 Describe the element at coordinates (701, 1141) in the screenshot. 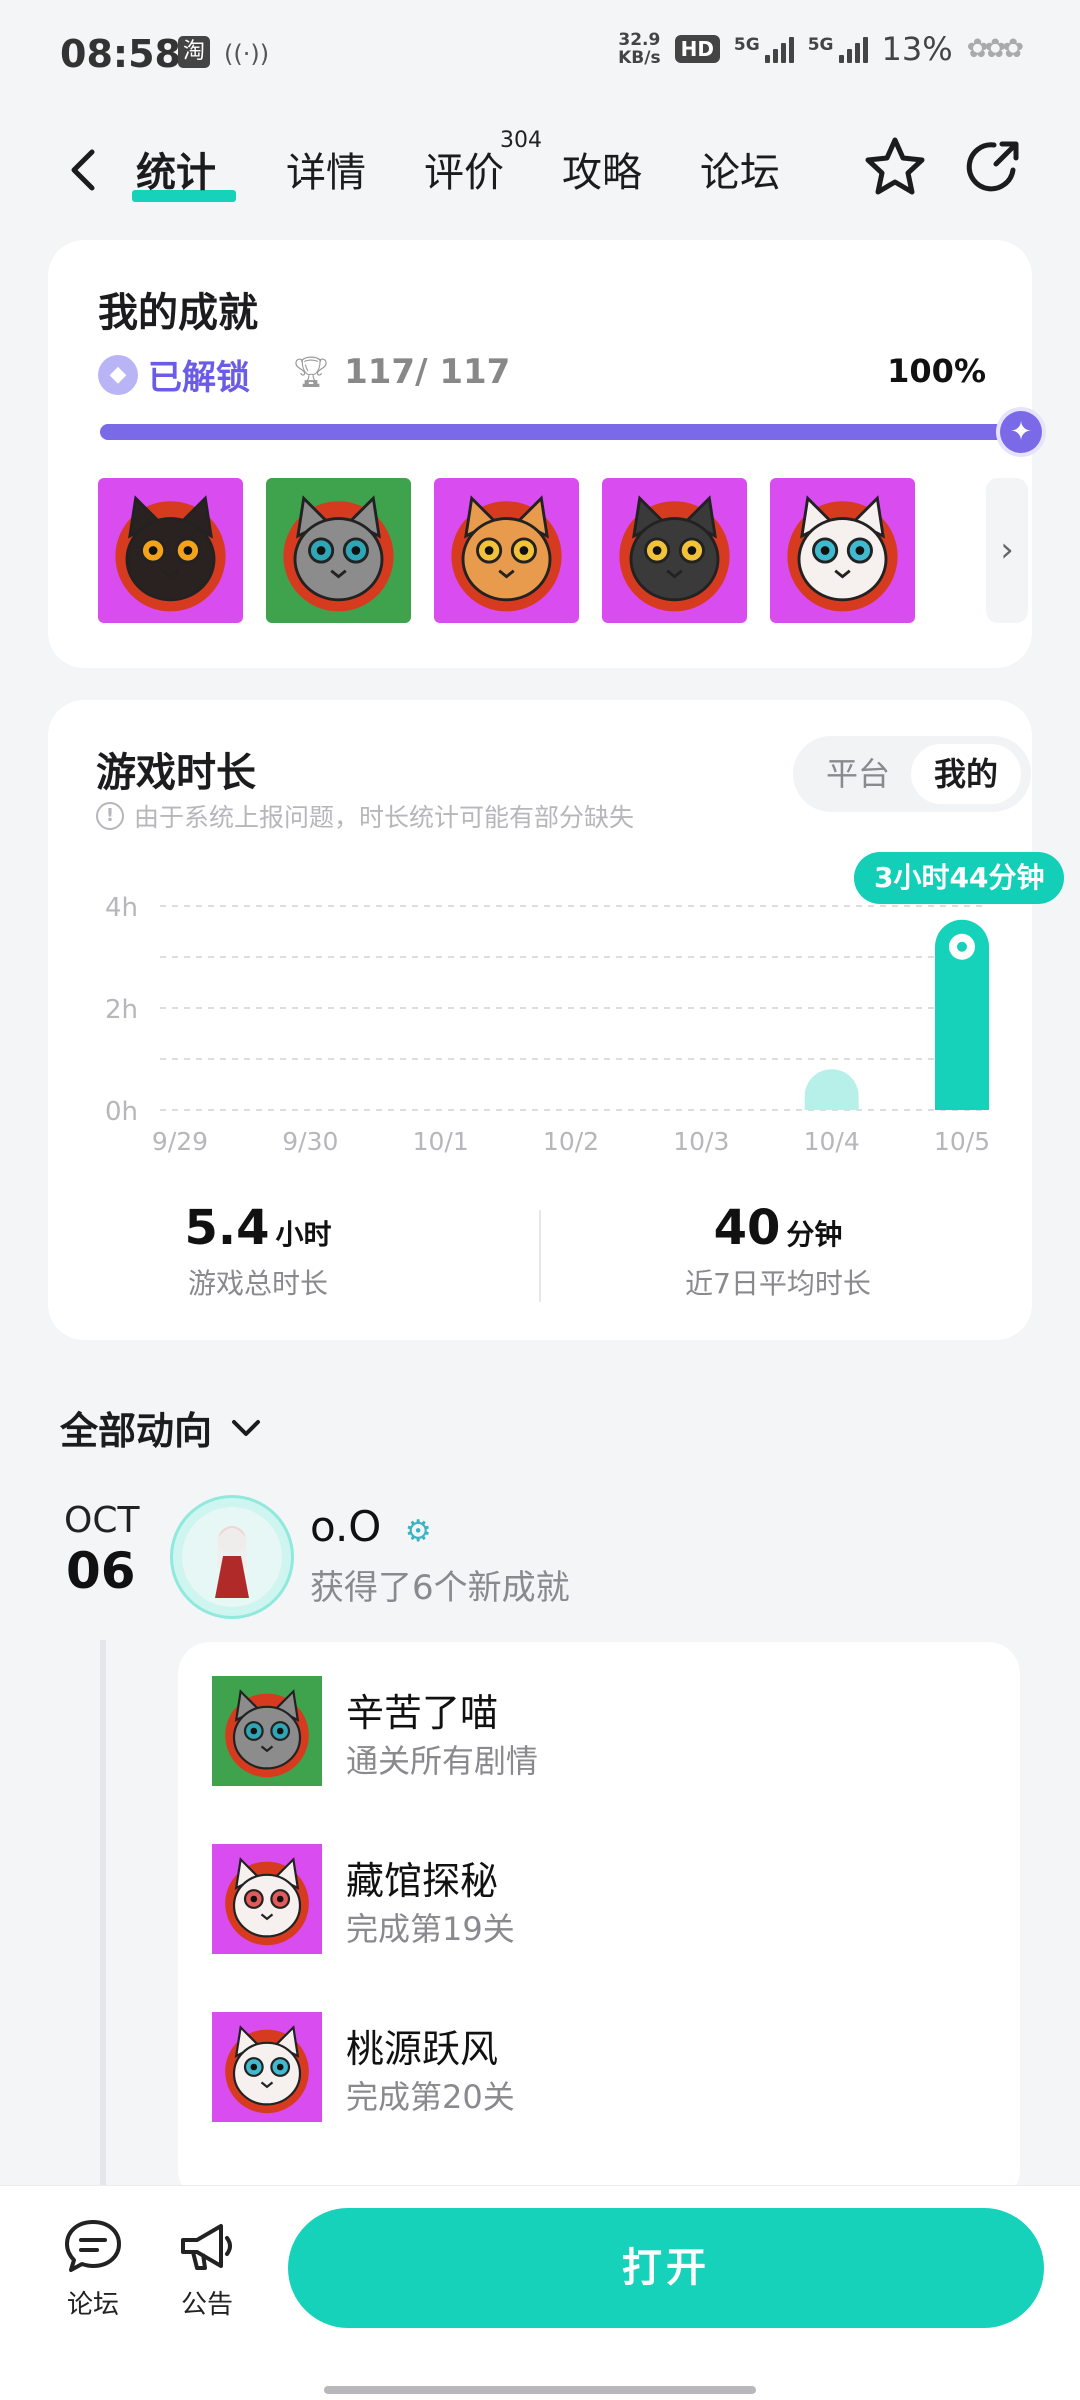

I see `x-tick-label: 10/3` at that location.